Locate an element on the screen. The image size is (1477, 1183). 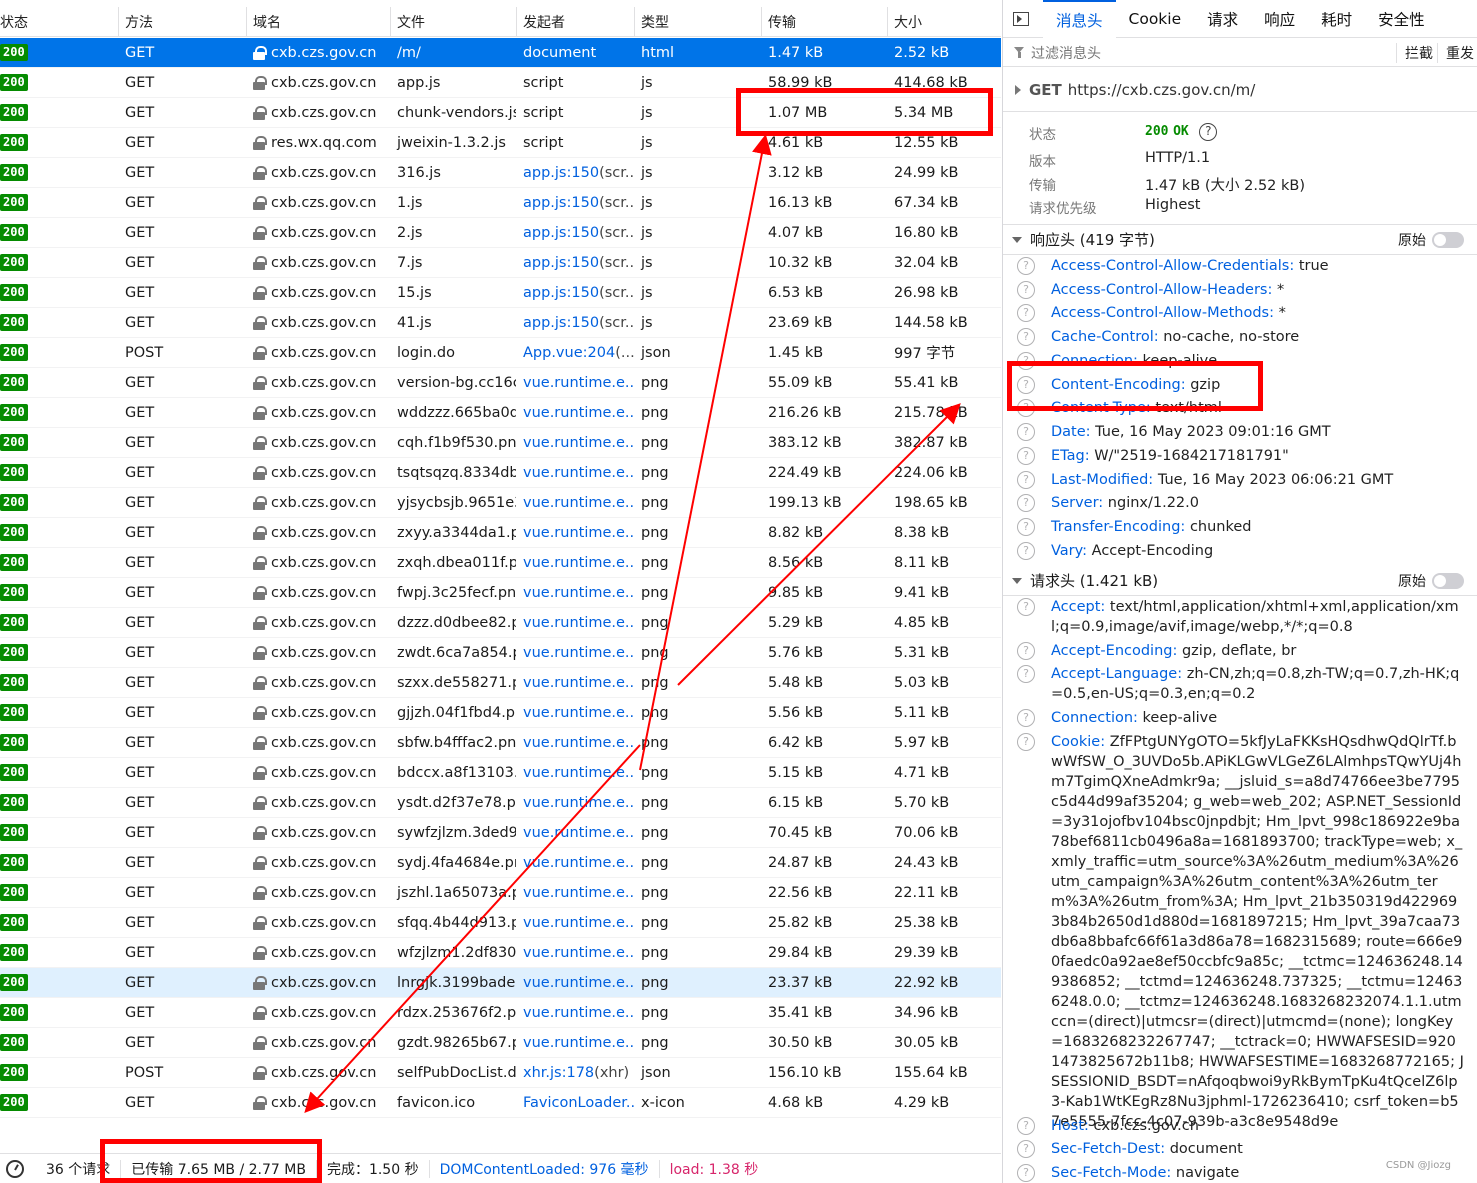
header-entry: ? Transfer-Encoding: chunked is located at coordinates (1241, 527).